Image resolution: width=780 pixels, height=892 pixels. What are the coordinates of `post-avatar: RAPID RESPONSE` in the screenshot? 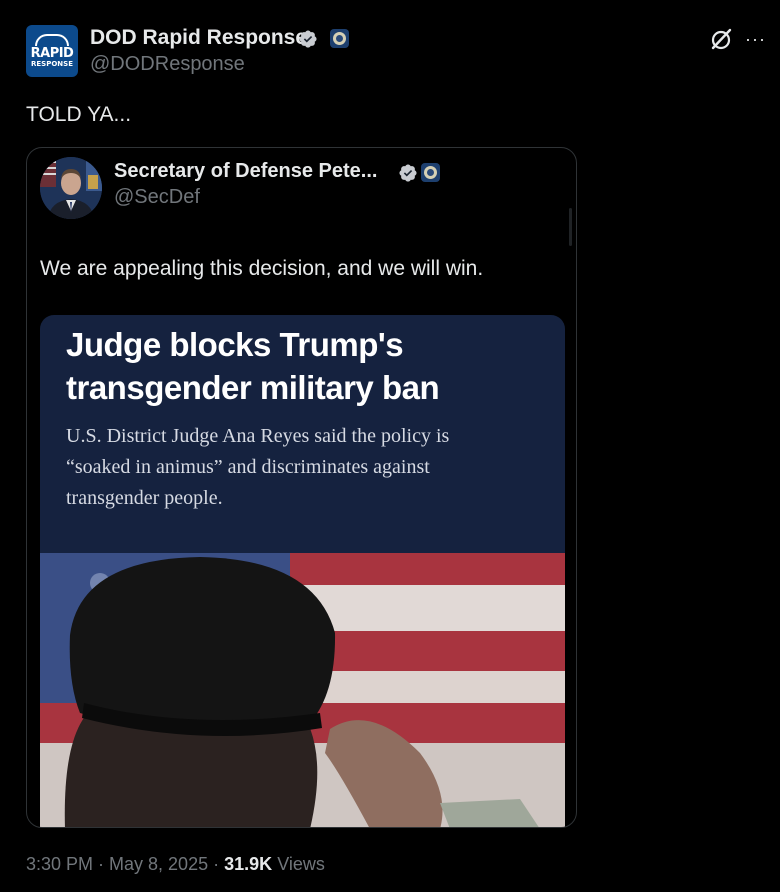 It's located at (52, 51).